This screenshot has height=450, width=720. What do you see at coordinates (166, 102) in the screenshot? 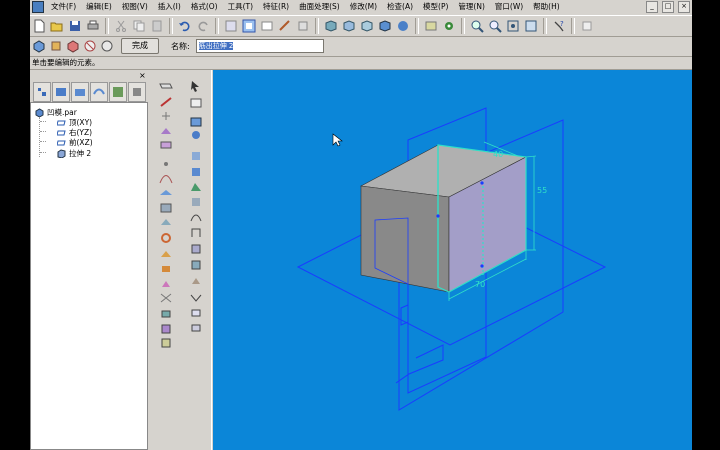
I see `datum-axis-icon` at bounding box center [166, 102].